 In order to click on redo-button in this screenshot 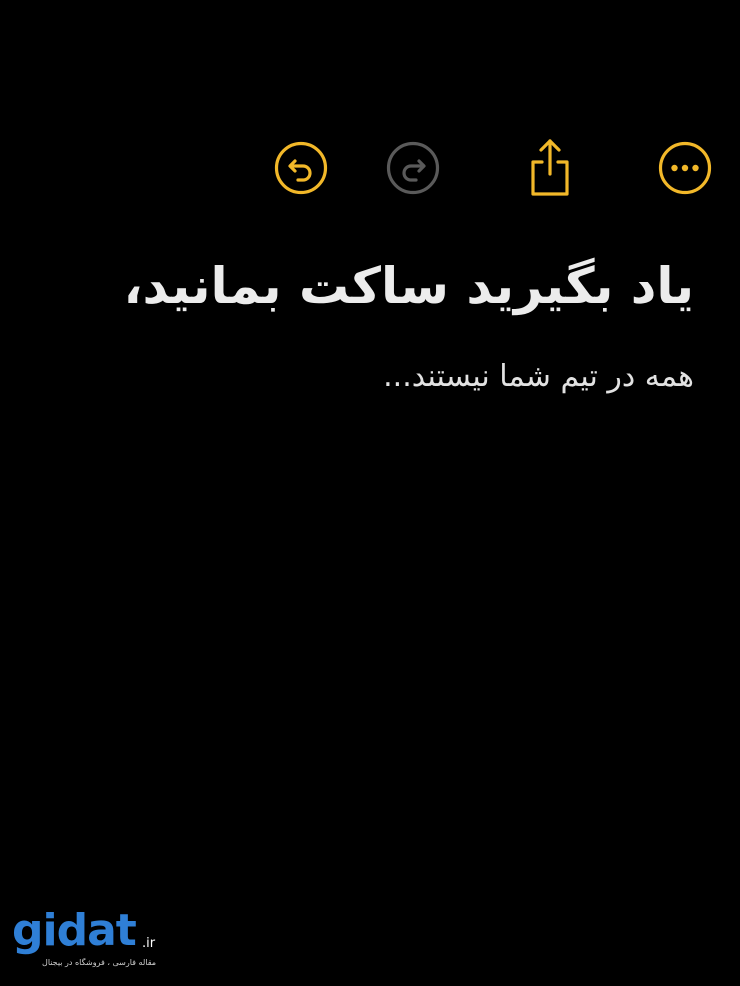, I will do `click(413, 168)`.